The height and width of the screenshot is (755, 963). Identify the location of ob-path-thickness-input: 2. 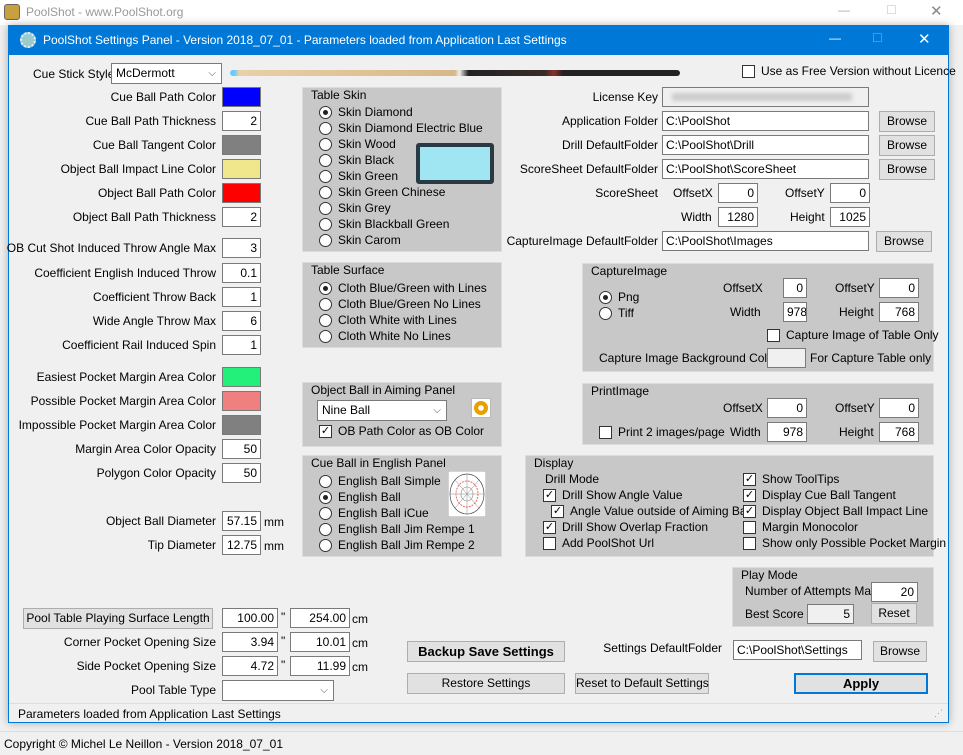
(241, 217).